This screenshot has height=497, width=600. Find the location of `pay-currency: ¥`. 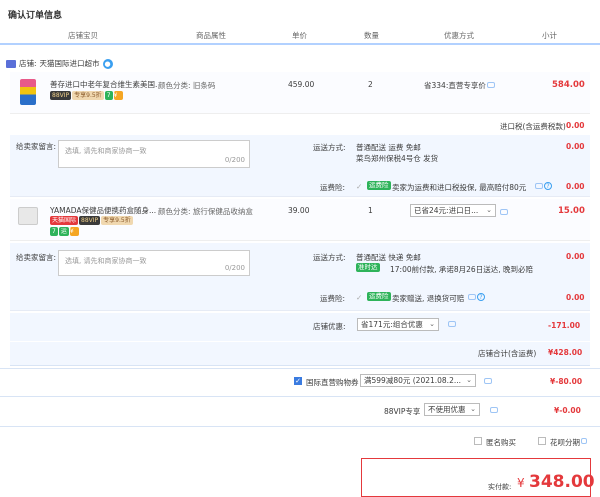

pay-currency: ¥ is located at coordinates (521, 483).